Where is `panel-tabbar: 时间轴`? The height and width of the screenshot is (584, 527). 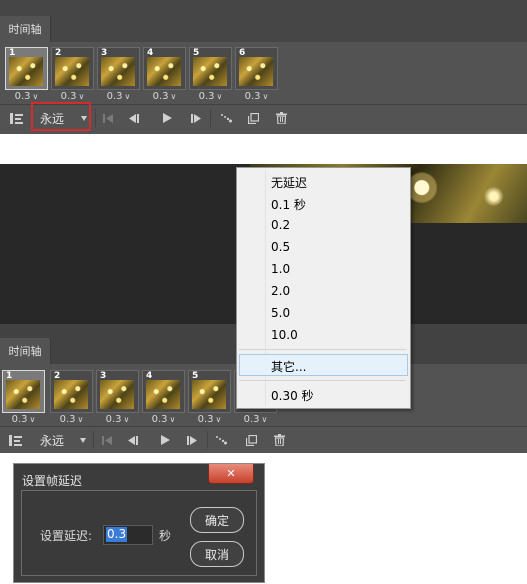
panel-tabbar: 时间轴 is located at coordinates (263, 21).